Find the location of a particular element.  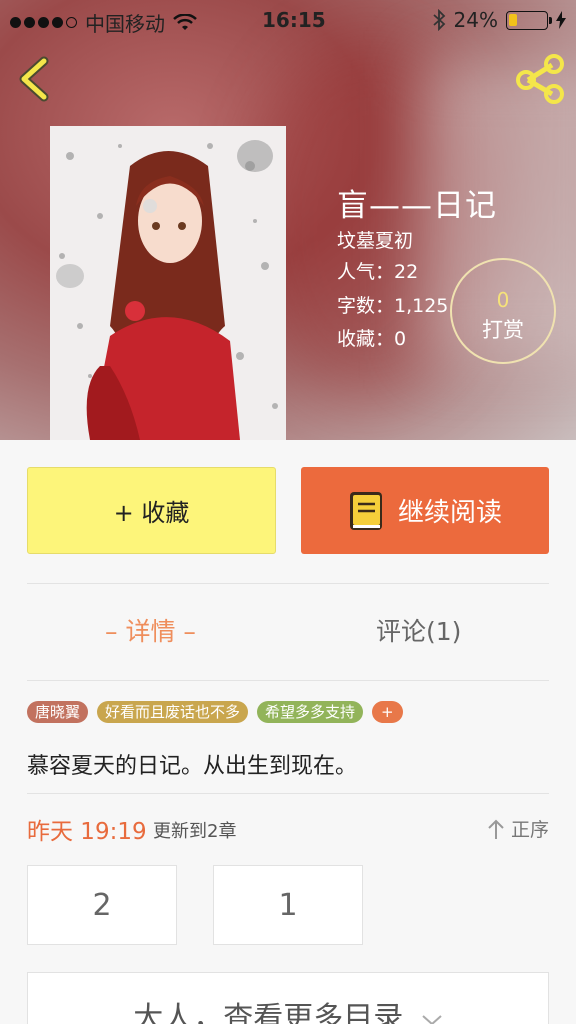

sort-order-button: 正序 is located at coordinates (518, 828).